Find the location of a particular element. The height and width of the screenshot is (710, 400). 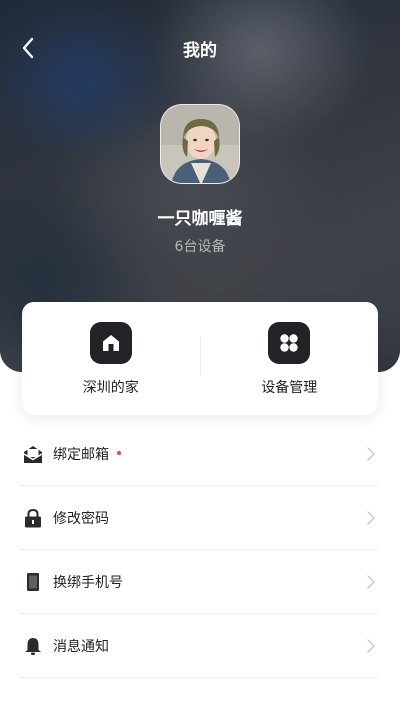

menu-item-bind-email: 绑定邮箱 is located at coordinates (199, 454).